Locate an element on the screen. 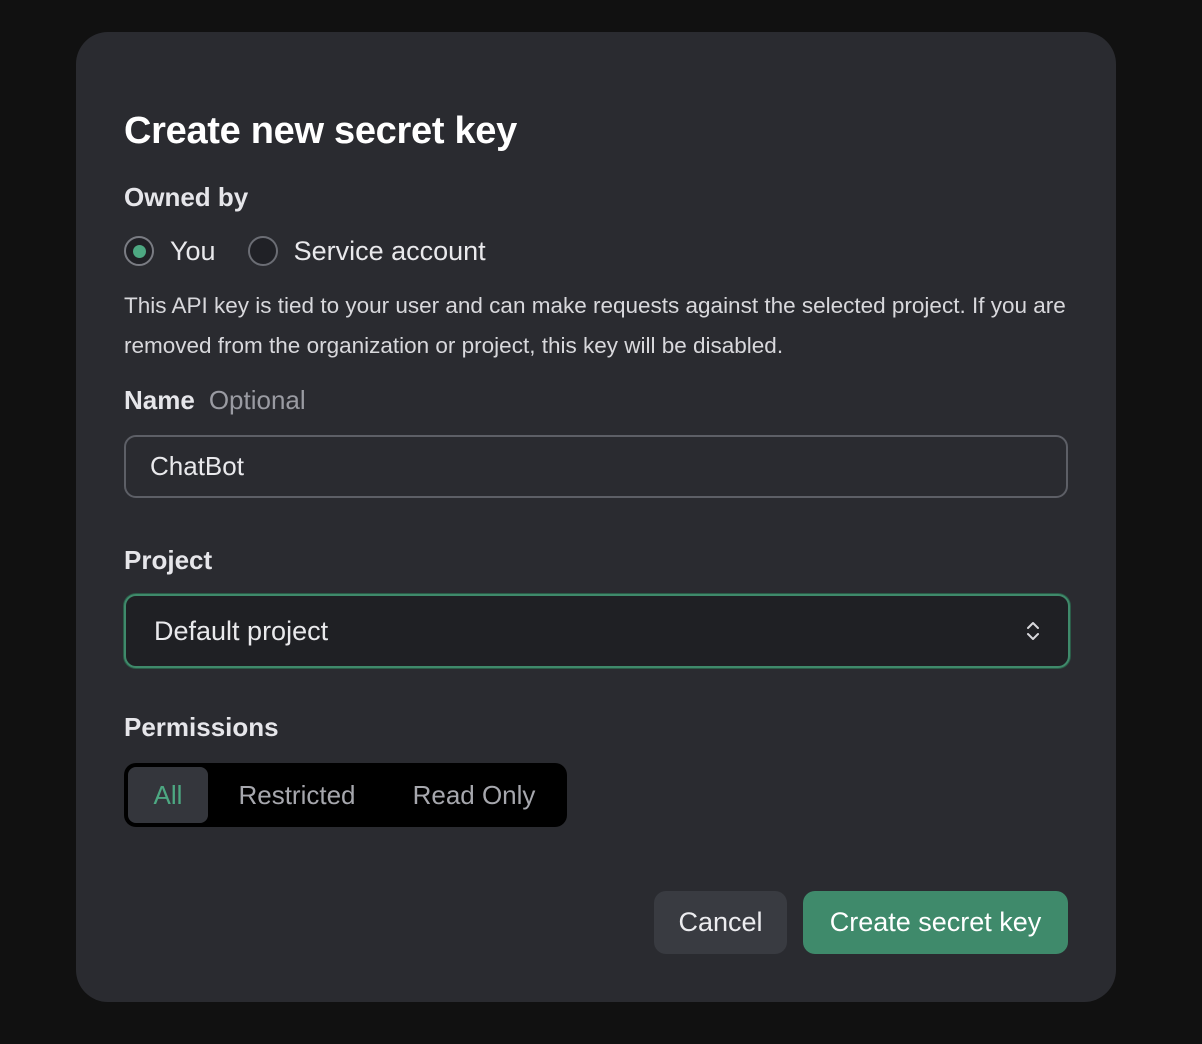  radio-button-service-account is located at coordinates (262, 251).